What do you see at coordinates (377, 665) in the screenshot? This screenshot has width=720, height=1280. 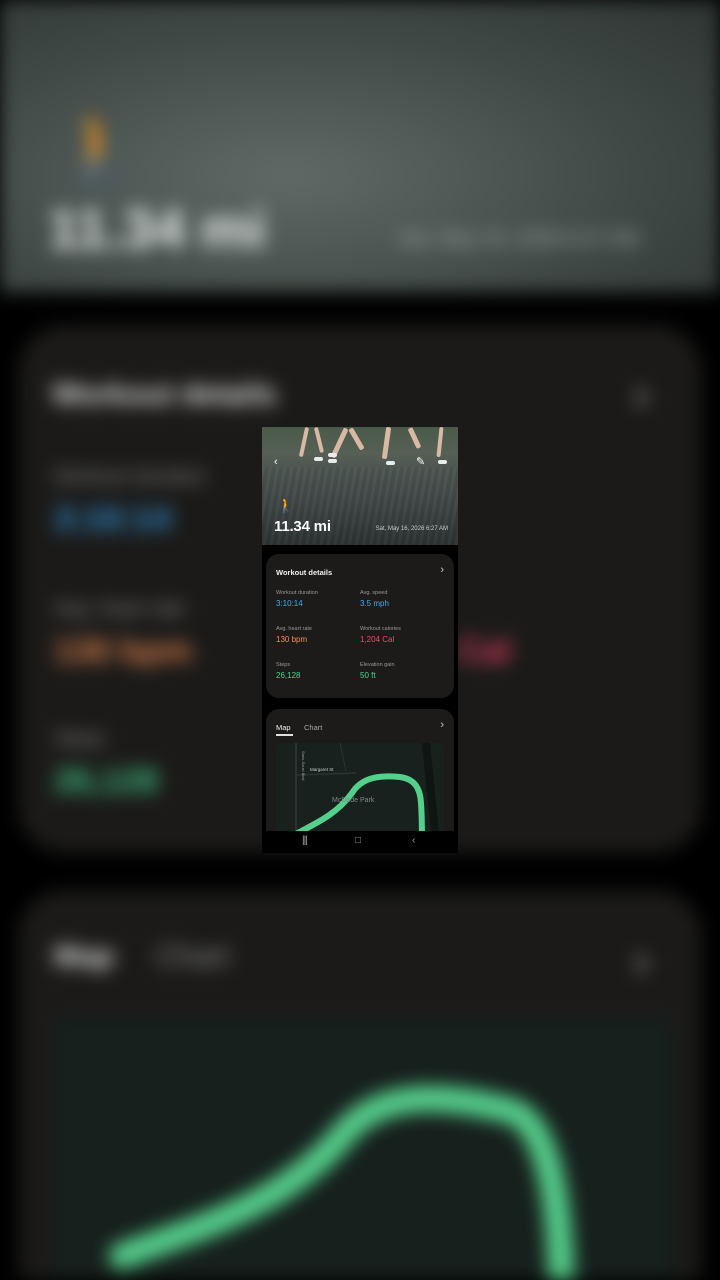 I see `metric-label: Elevation gain` at bounding box center [377, 665].